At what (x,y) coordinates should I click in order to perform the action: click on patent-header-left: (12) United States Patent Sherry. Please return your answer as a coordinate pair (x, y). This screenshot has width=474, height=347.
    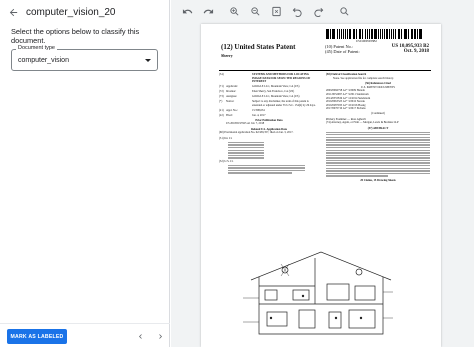
    Looking at the image, I should click on (258, 50).